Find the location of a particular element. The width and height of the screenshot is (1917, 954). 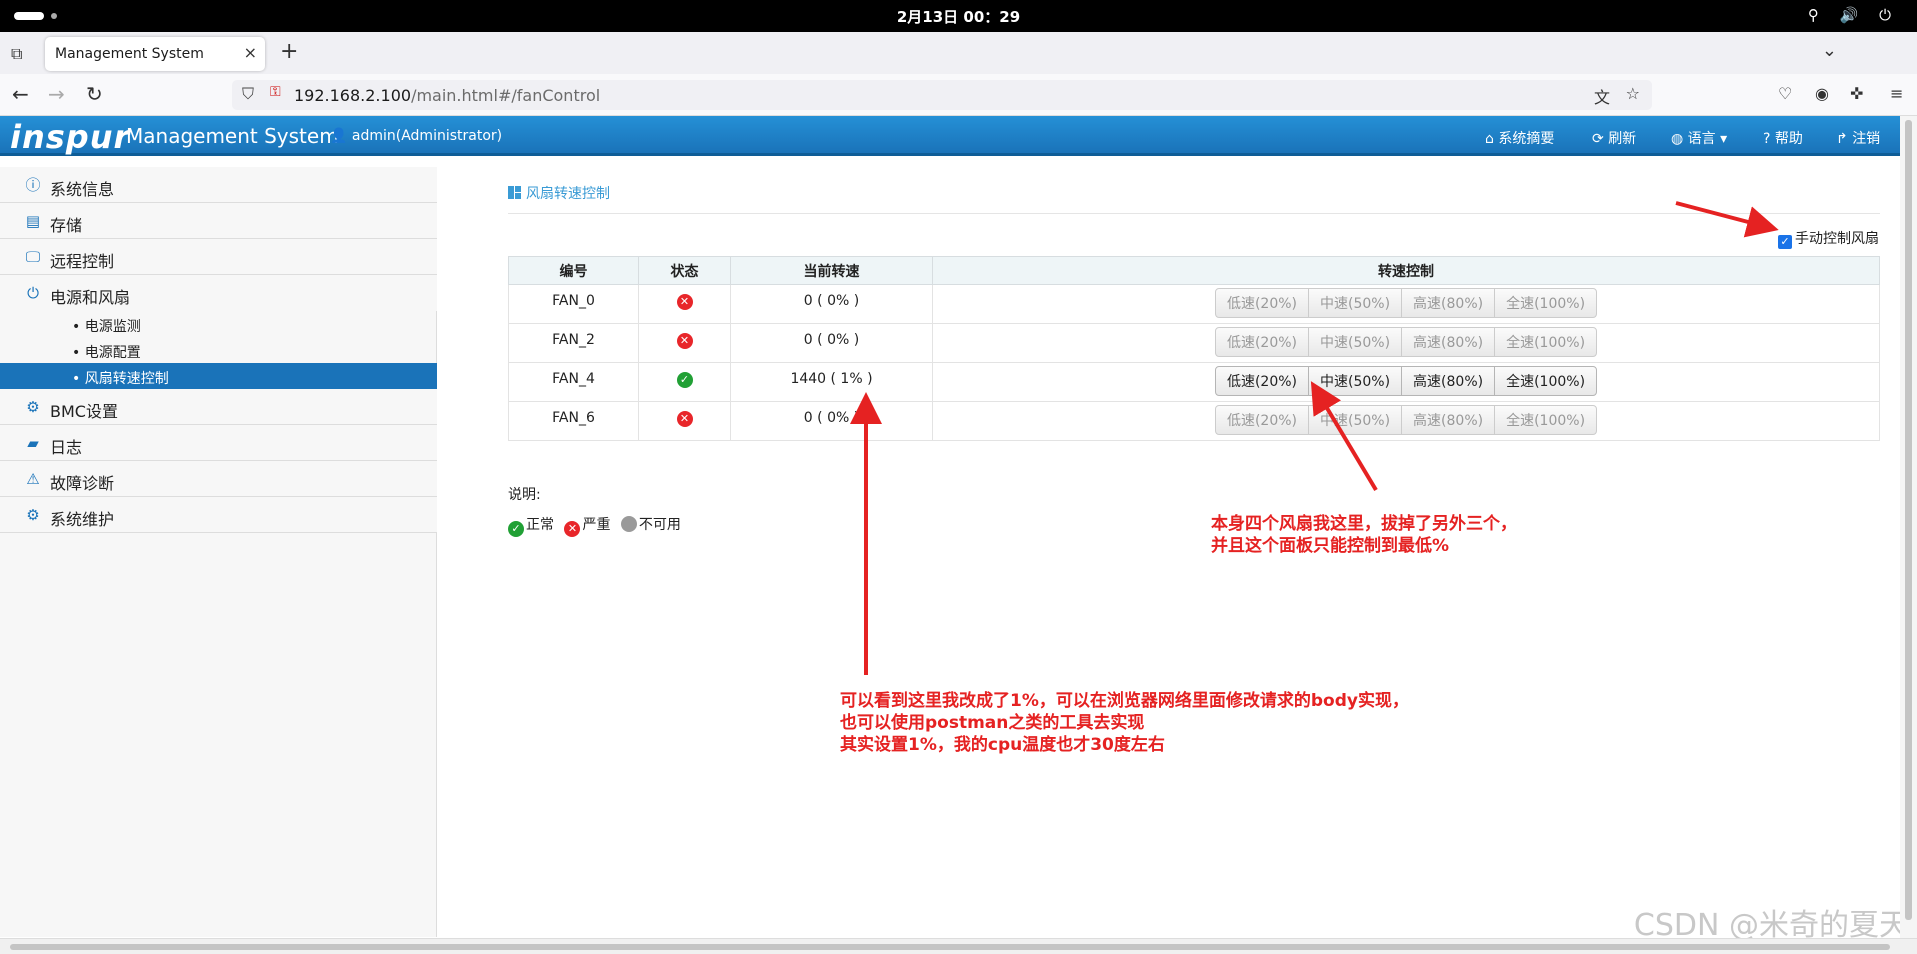

speed-button-group: 低速(20%) 中速(50%) 高速(80%) 全速(100%) is located at coordinates (1406, 381).